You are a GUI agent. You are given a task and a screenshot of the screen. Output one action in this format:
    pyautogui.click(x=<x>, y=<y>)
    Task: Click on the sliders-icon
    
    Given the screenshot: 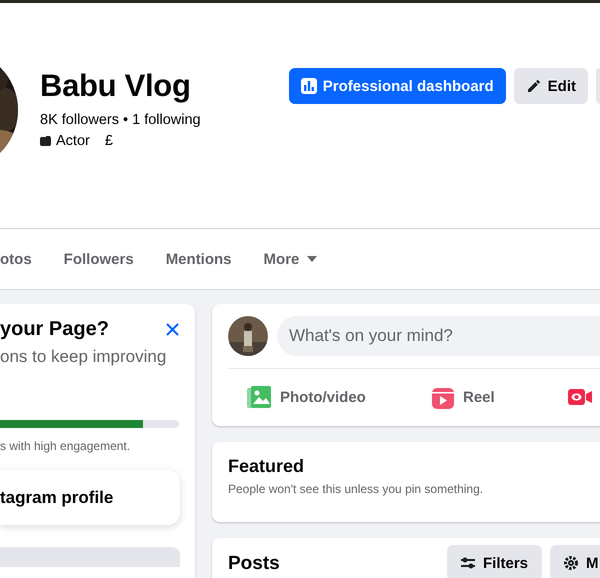 What is the action you would take?
    pyautogui.click(x=467, y=563)
    